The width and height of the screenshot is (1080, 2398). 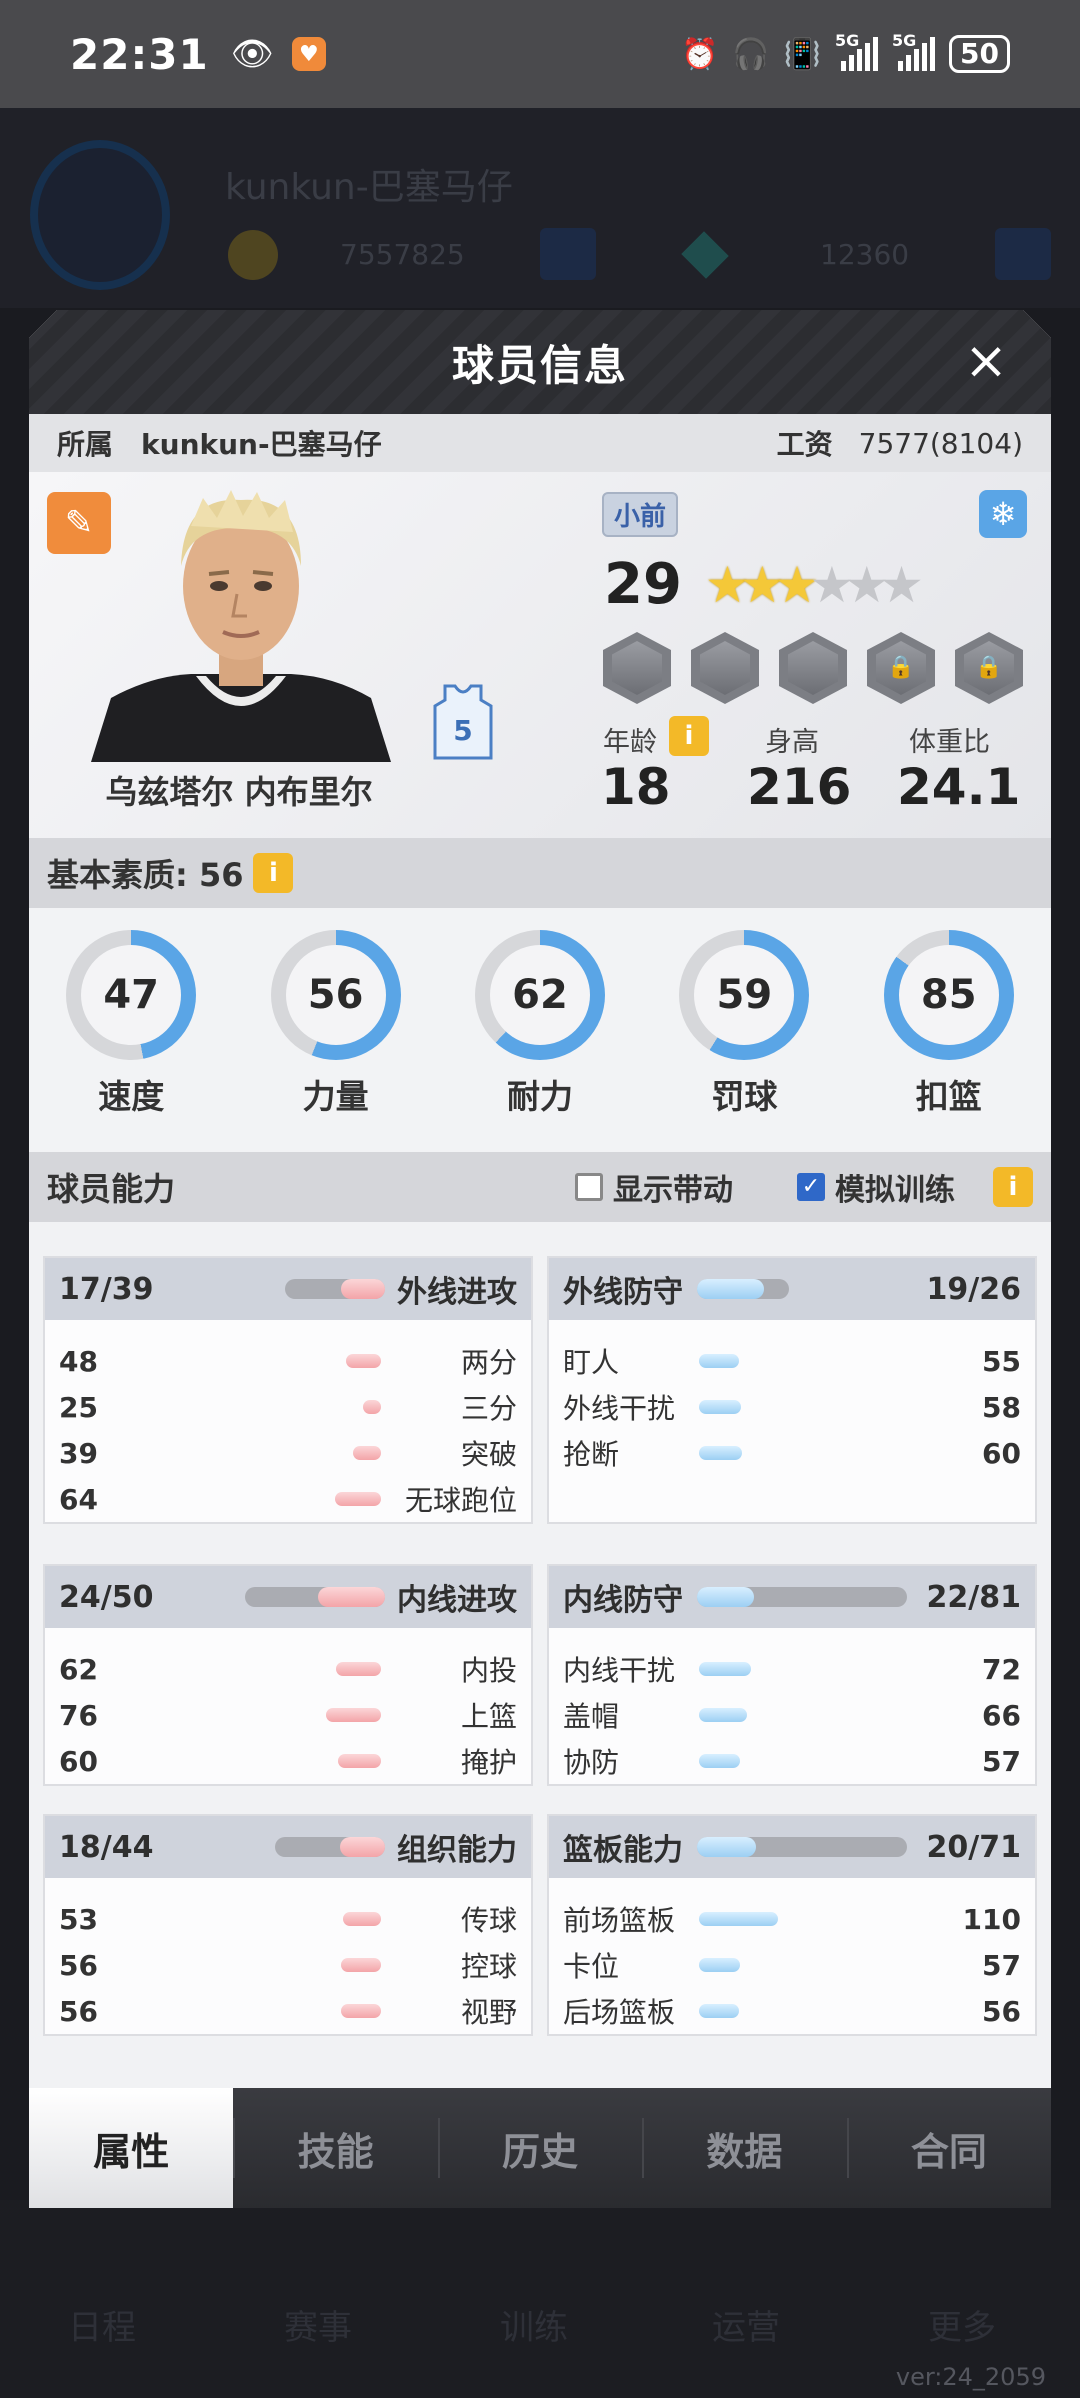 I want to click on attribute-label: 罚球, so click(x=744, y=1096).